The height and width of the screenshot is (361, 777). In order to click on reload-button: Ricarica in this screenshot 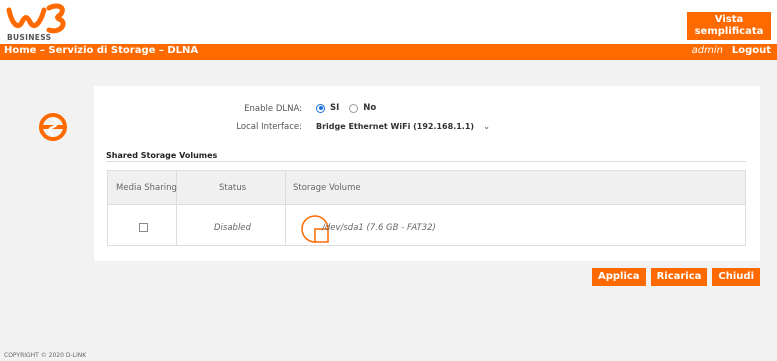, I will do `click(679, 277)`.